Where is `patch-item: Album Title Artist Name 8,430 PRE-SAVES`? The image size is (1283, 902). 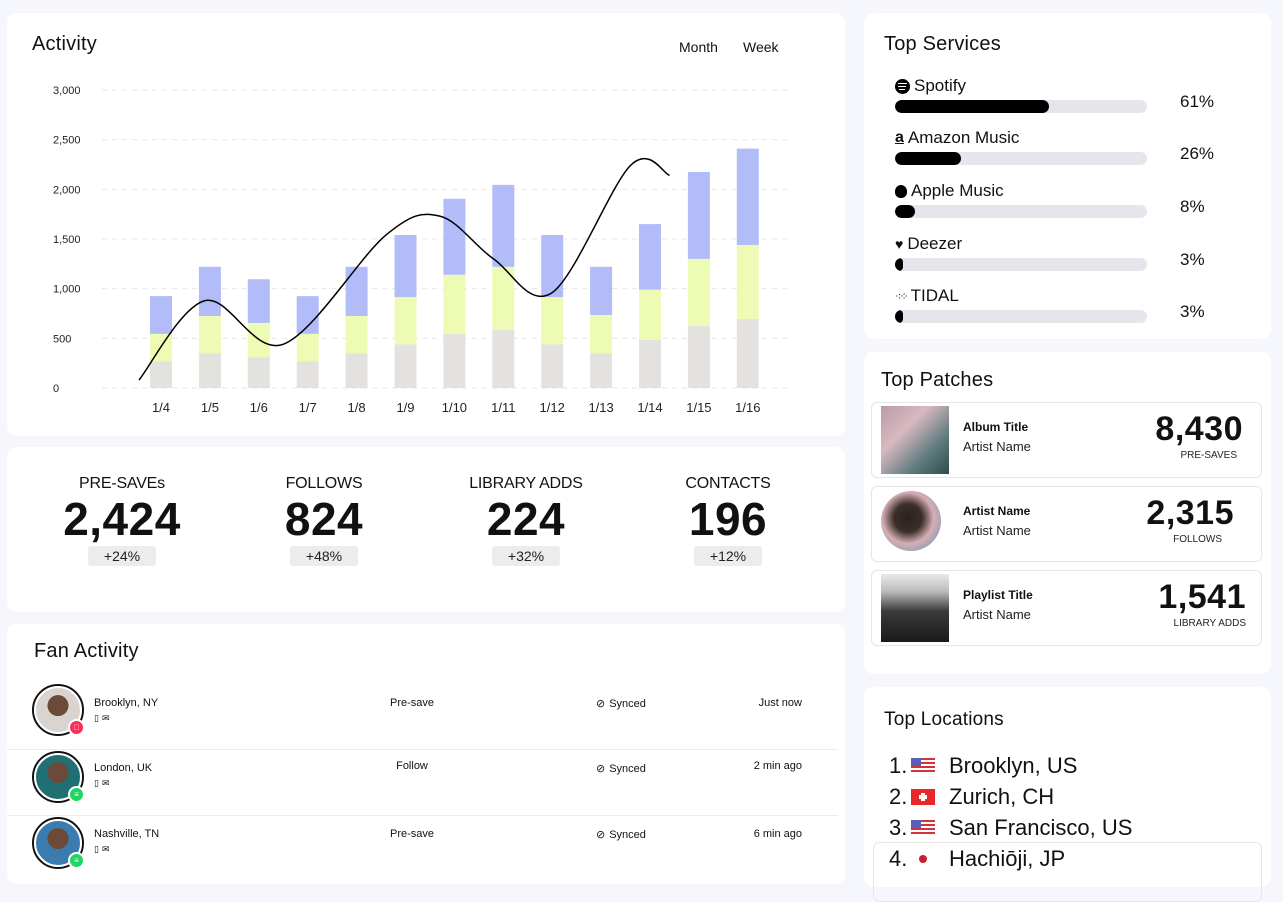 patch-item: Album Title Artist Name 8,430 PRE-SAVES is located at coordinates (1066, 440).